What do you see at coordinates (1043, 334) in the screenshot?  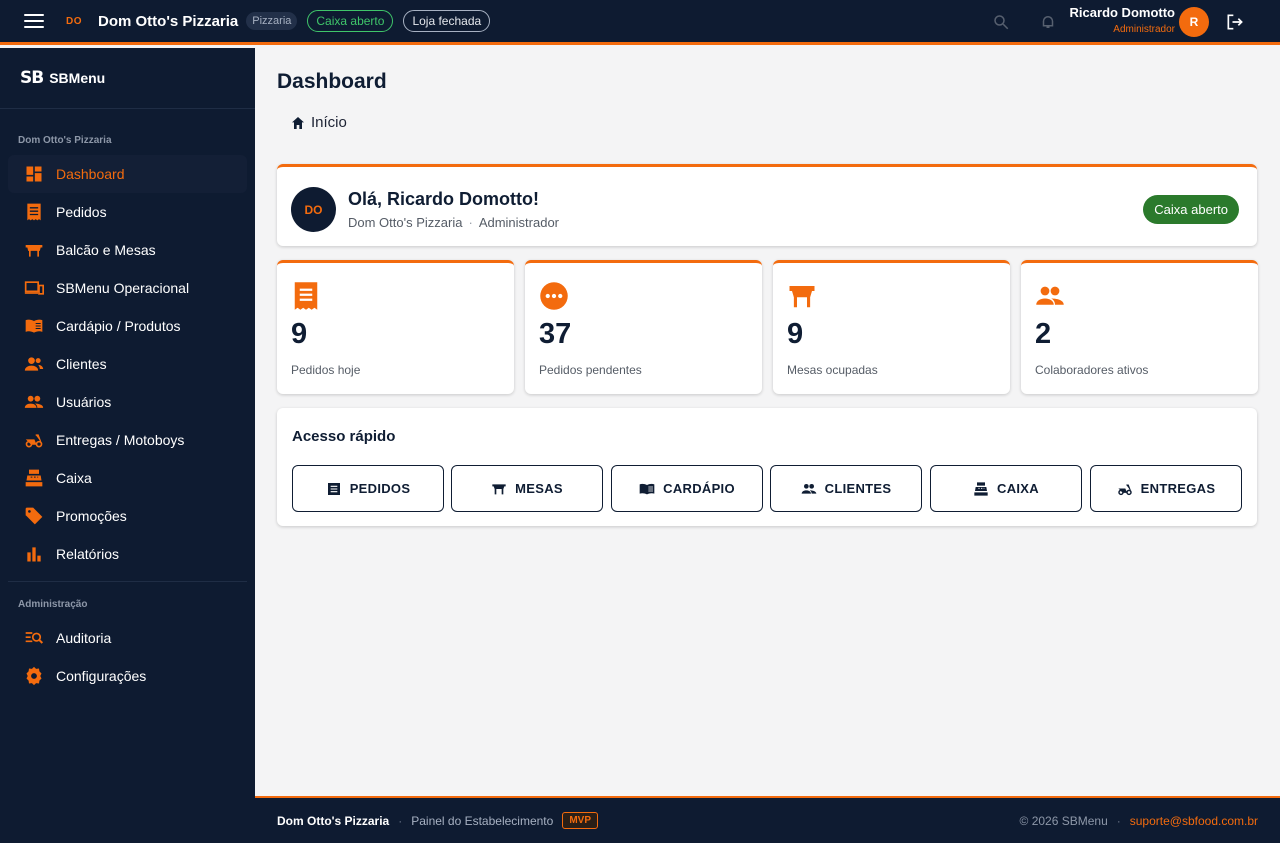 I see `stat-value: 2` at bounding box center [1043, 334].